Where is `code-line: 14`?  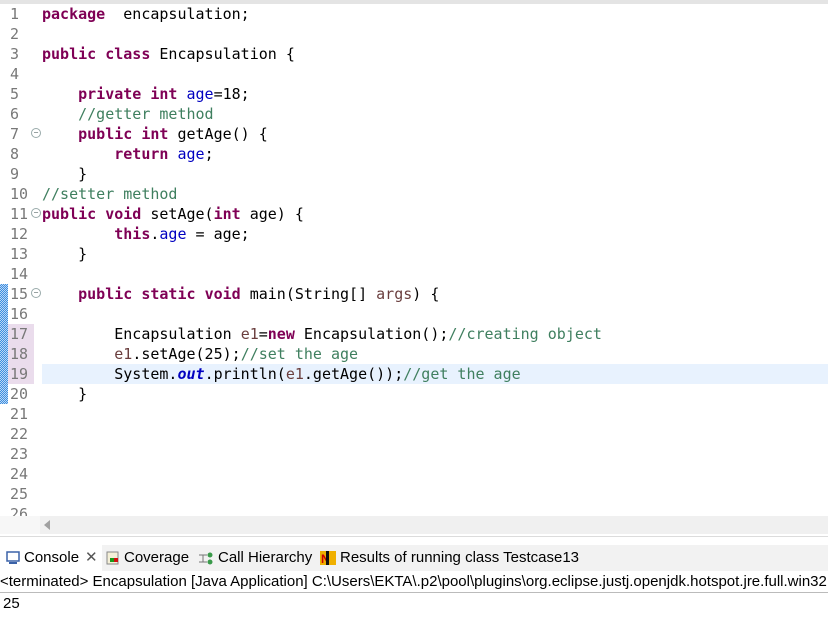 code-line: 14 is located at coordinates (414, 274).